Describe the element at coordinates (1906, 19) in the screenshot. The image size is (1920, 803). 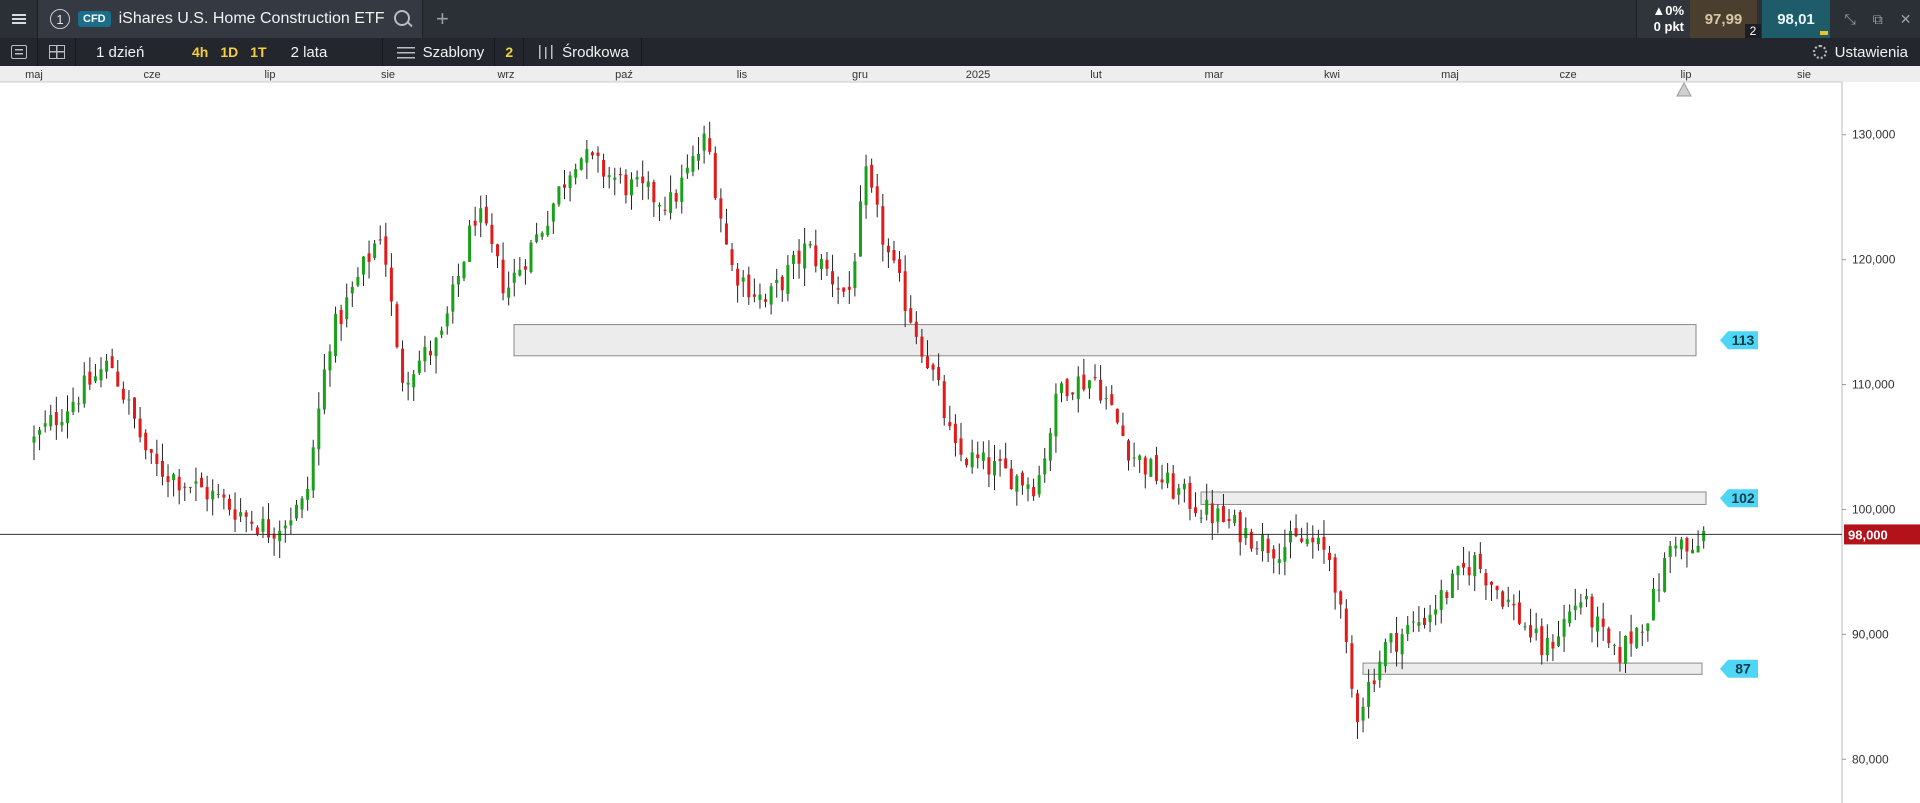
I see `close-icon: ✕` at that location.